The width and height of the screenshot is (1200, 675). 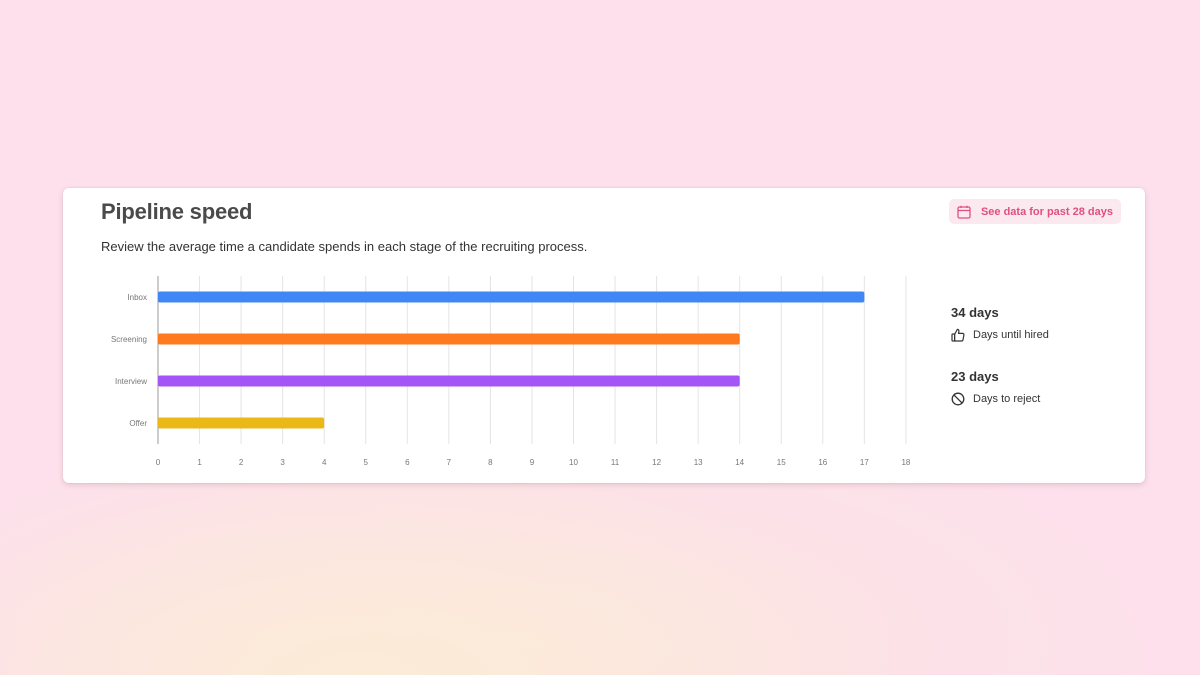 I want to click on x-tick-label: 16, so click(x=822, y=462).